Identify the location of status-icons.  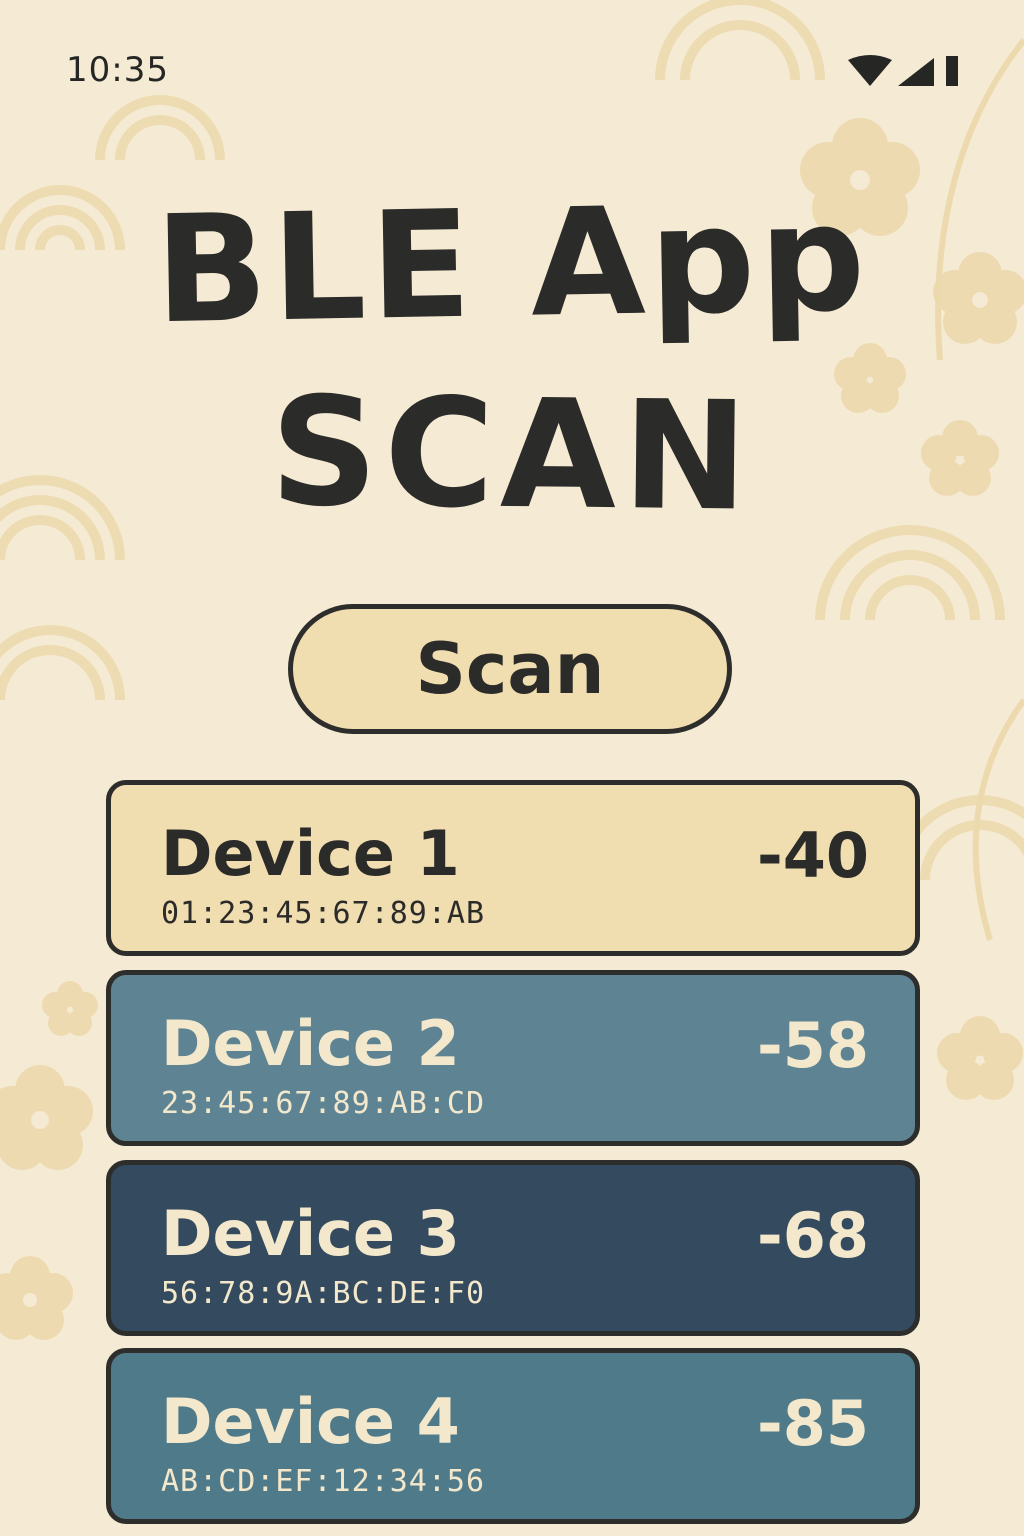
(903, 70).